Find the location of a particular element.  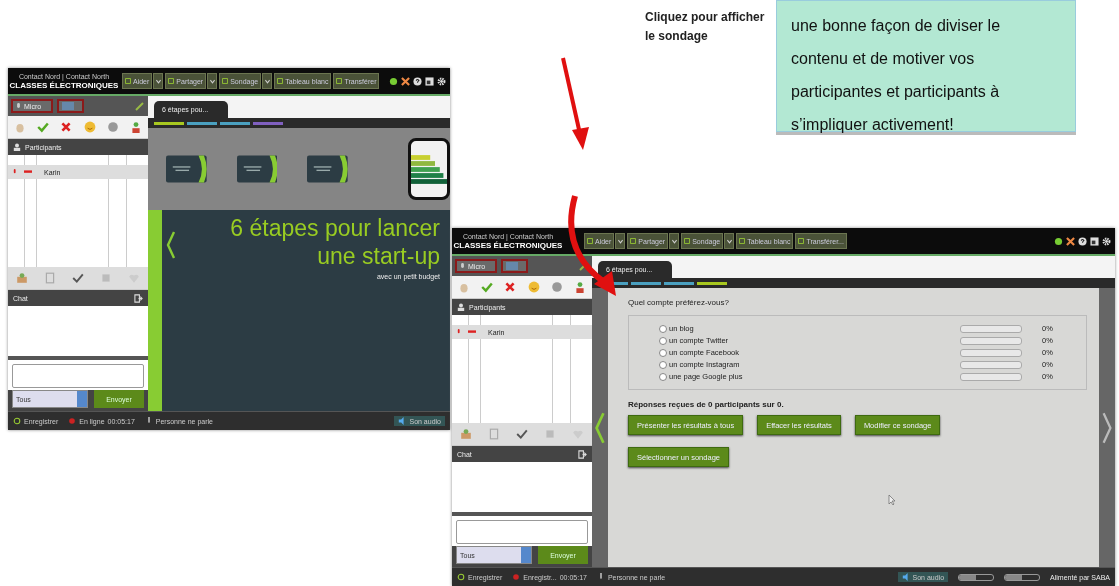

pencil-icon is located at coordinates (140, 106).